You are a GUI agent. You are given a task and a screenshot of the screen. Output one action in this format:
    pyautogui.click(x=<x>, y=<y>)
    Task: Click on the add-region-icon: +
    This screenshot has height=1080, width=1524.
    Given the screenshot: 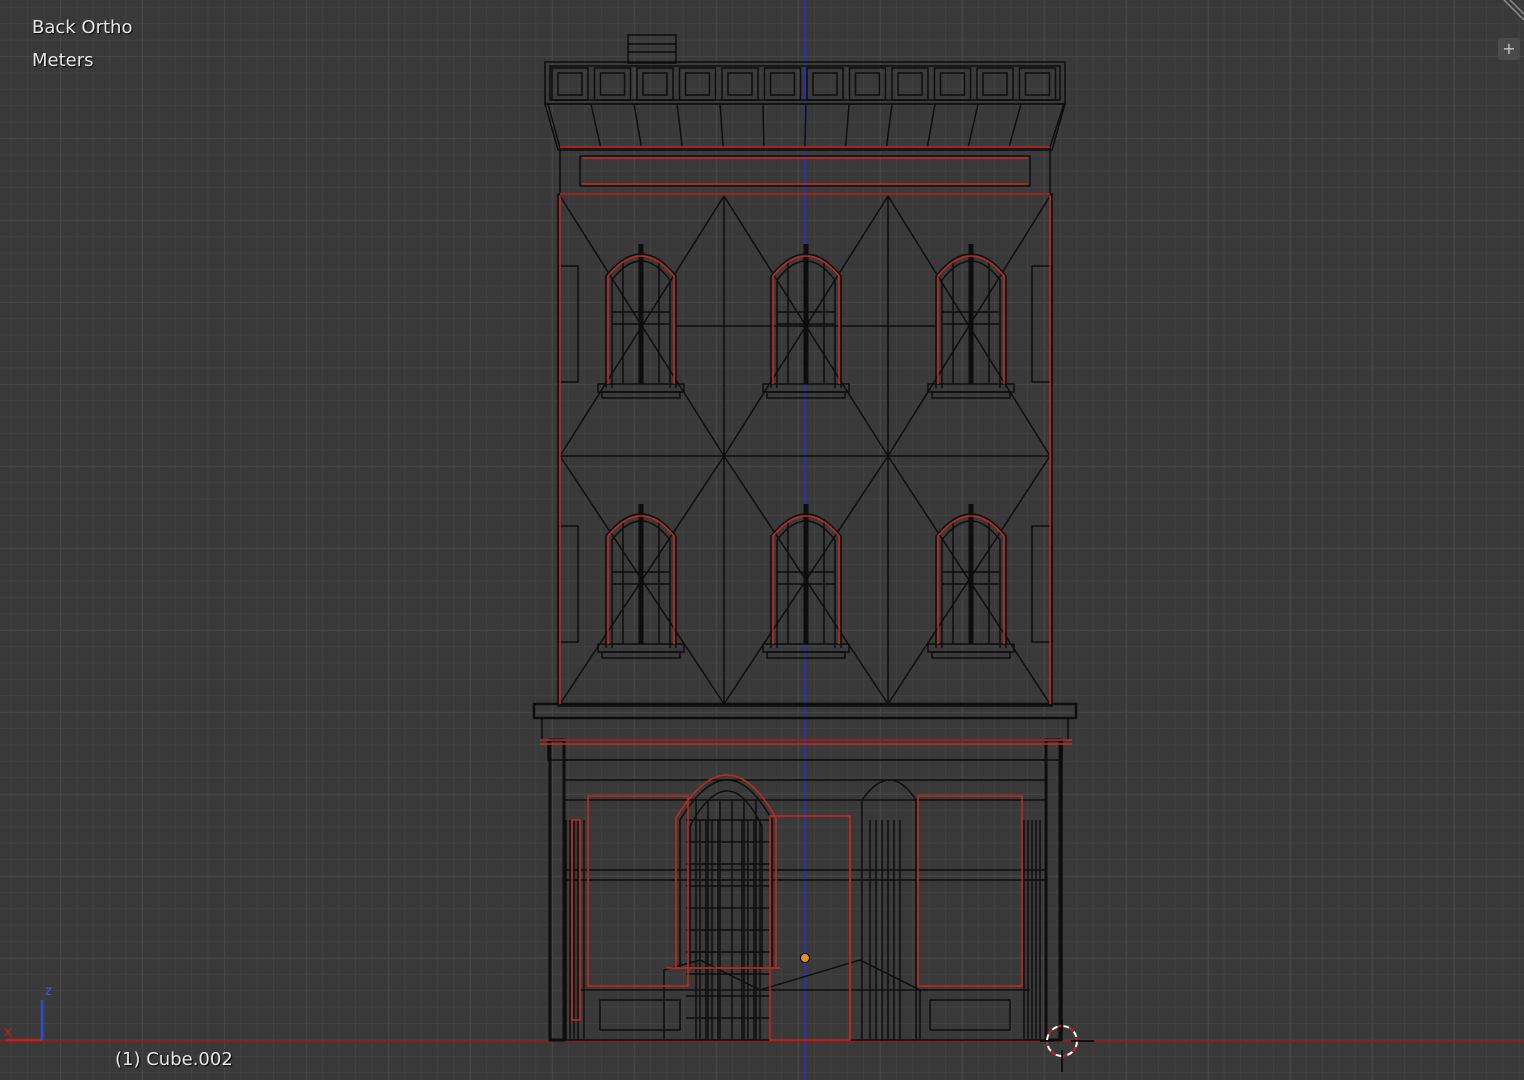 What is the action you would take?
    pyautogui.click(x=1509, y=49)
    